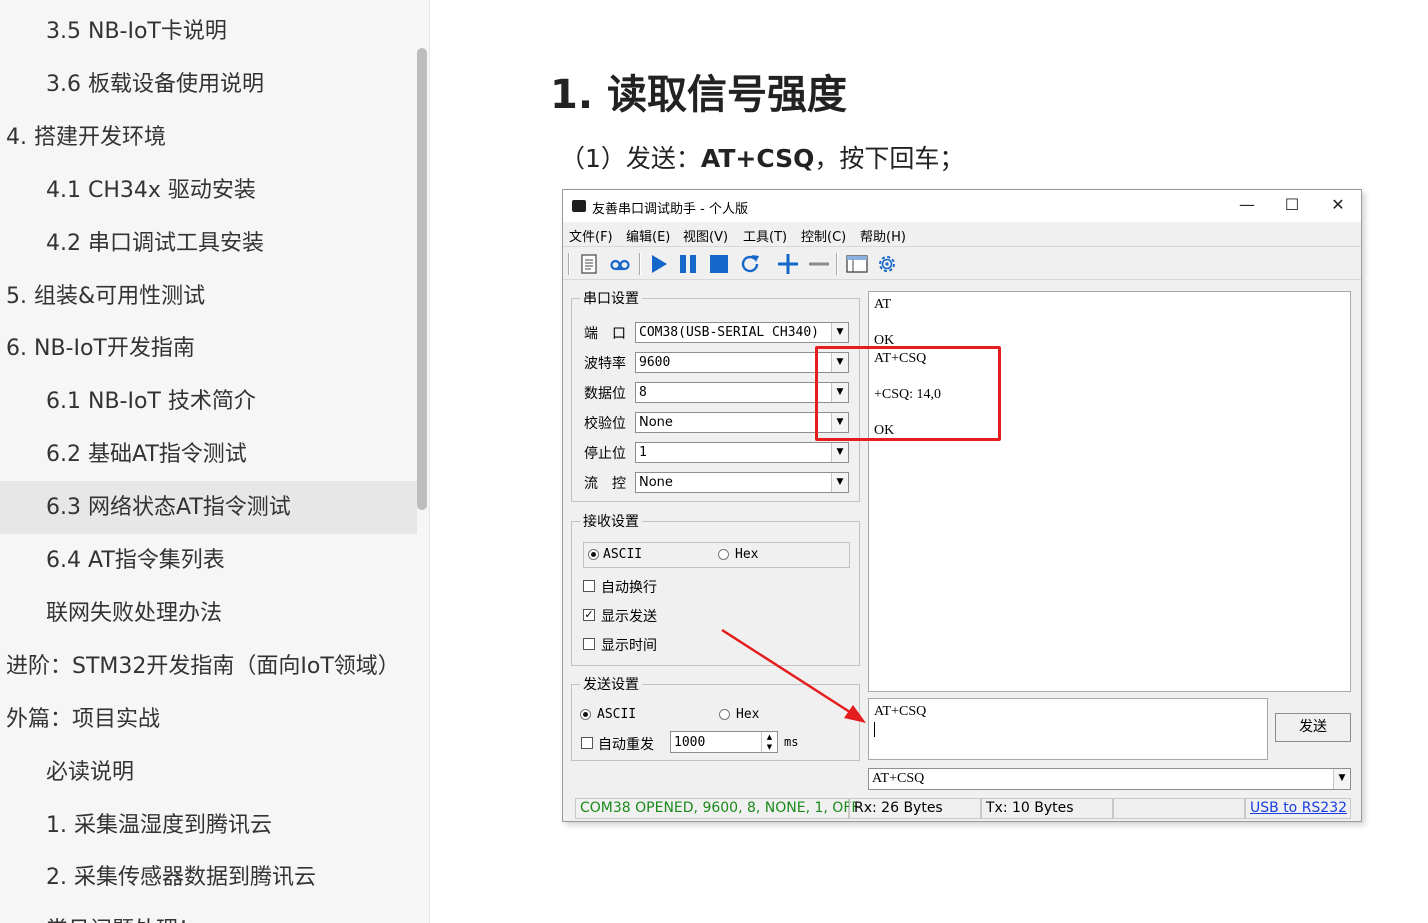 The width and height of the screenshot is (1428, 923). What do you see at coordinates (723, 554) in the screenshot?
I see `receive-hex-radio` at bounding box center [723, 554].